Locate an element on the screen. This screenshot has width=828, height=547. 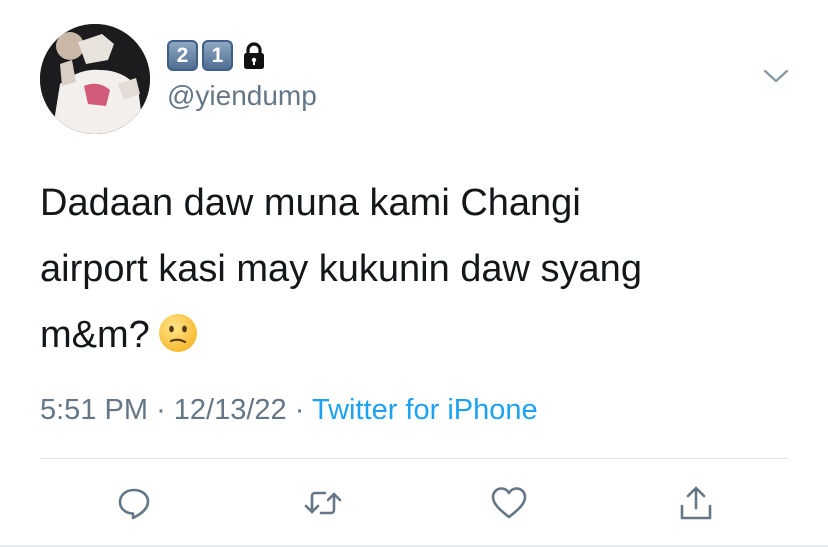
share-icon is located at coordinates (696, 503).